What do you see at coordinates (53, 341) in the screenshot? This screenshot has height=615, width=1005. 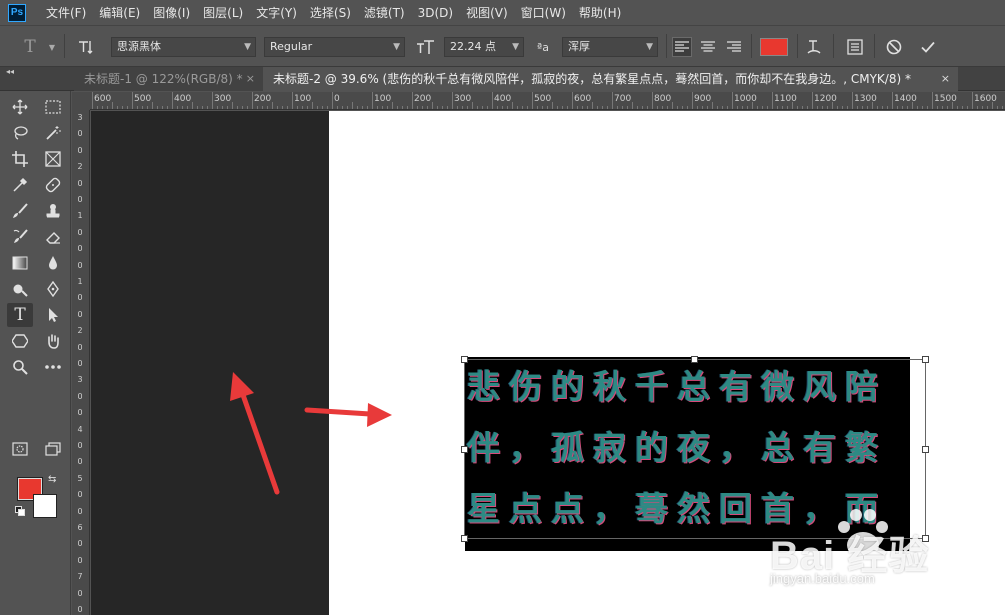 I see `hand-tool-icon` at bounding box center [53, 341].